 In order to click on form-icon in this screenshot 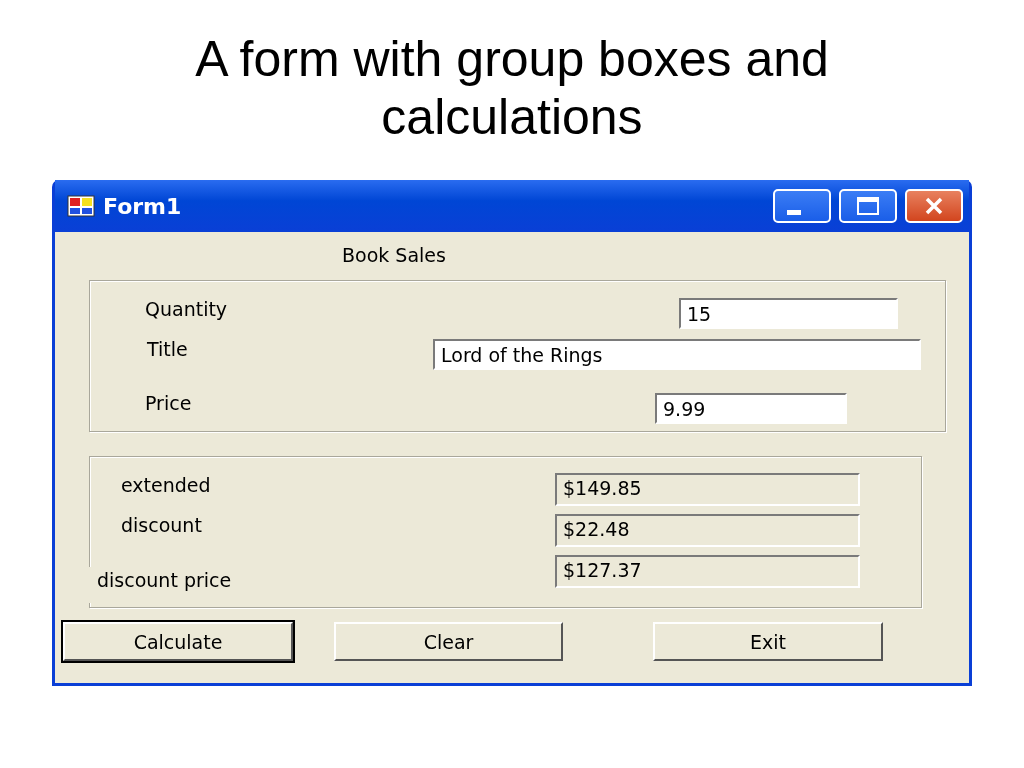, I will do `click(81, 206)`.